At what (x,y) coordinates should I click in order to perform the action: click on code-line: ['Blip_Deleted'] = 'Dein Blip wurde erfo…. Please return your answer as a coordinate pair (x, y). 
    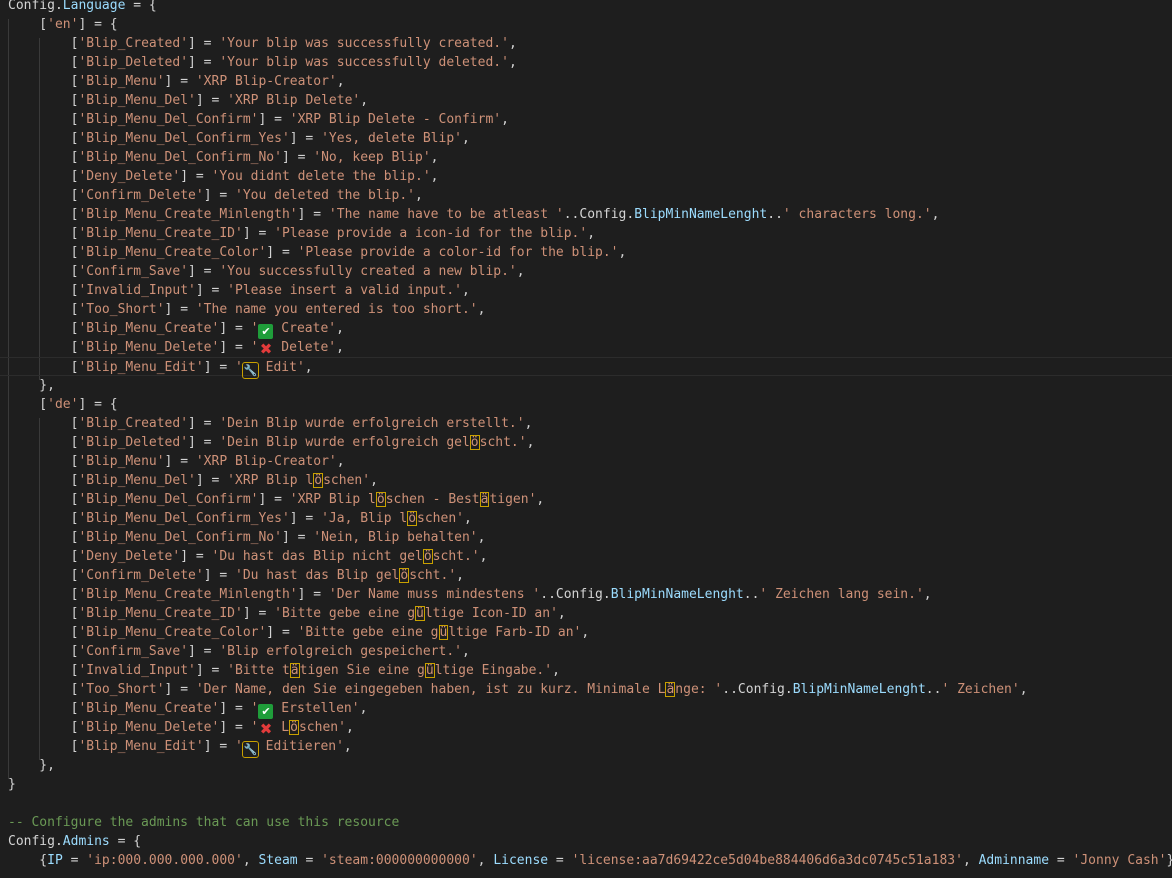
    Looking at the image, I should click on (586, 442).